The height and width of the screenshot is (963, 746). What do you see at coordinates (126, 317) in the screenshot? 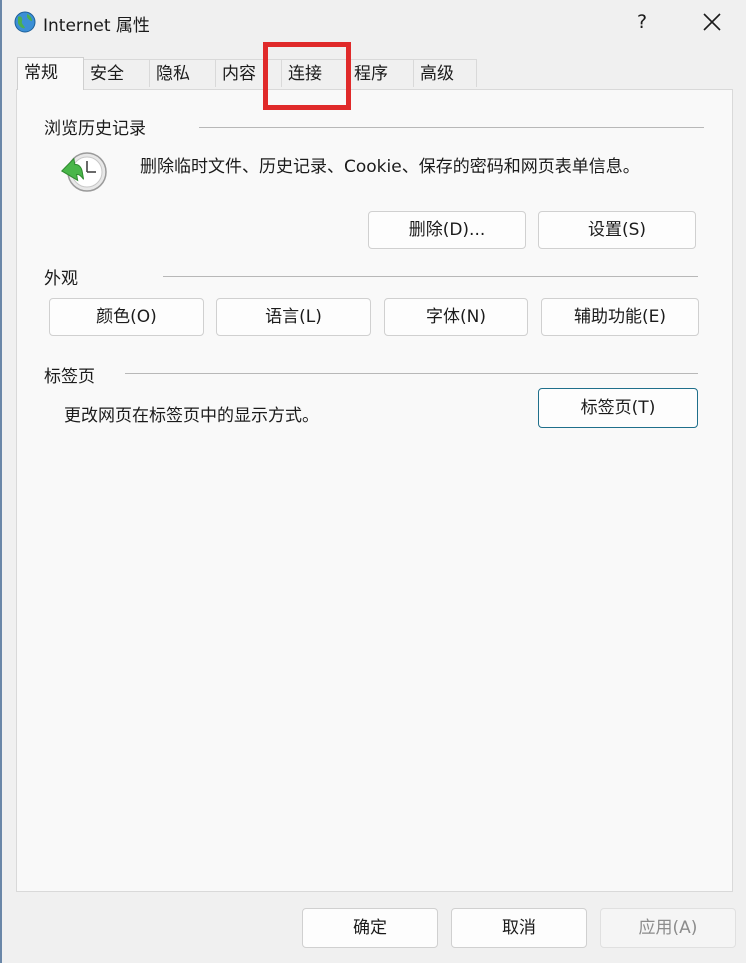
I see `colors-button: 颜色(O)` at bounding box center [126, 317].